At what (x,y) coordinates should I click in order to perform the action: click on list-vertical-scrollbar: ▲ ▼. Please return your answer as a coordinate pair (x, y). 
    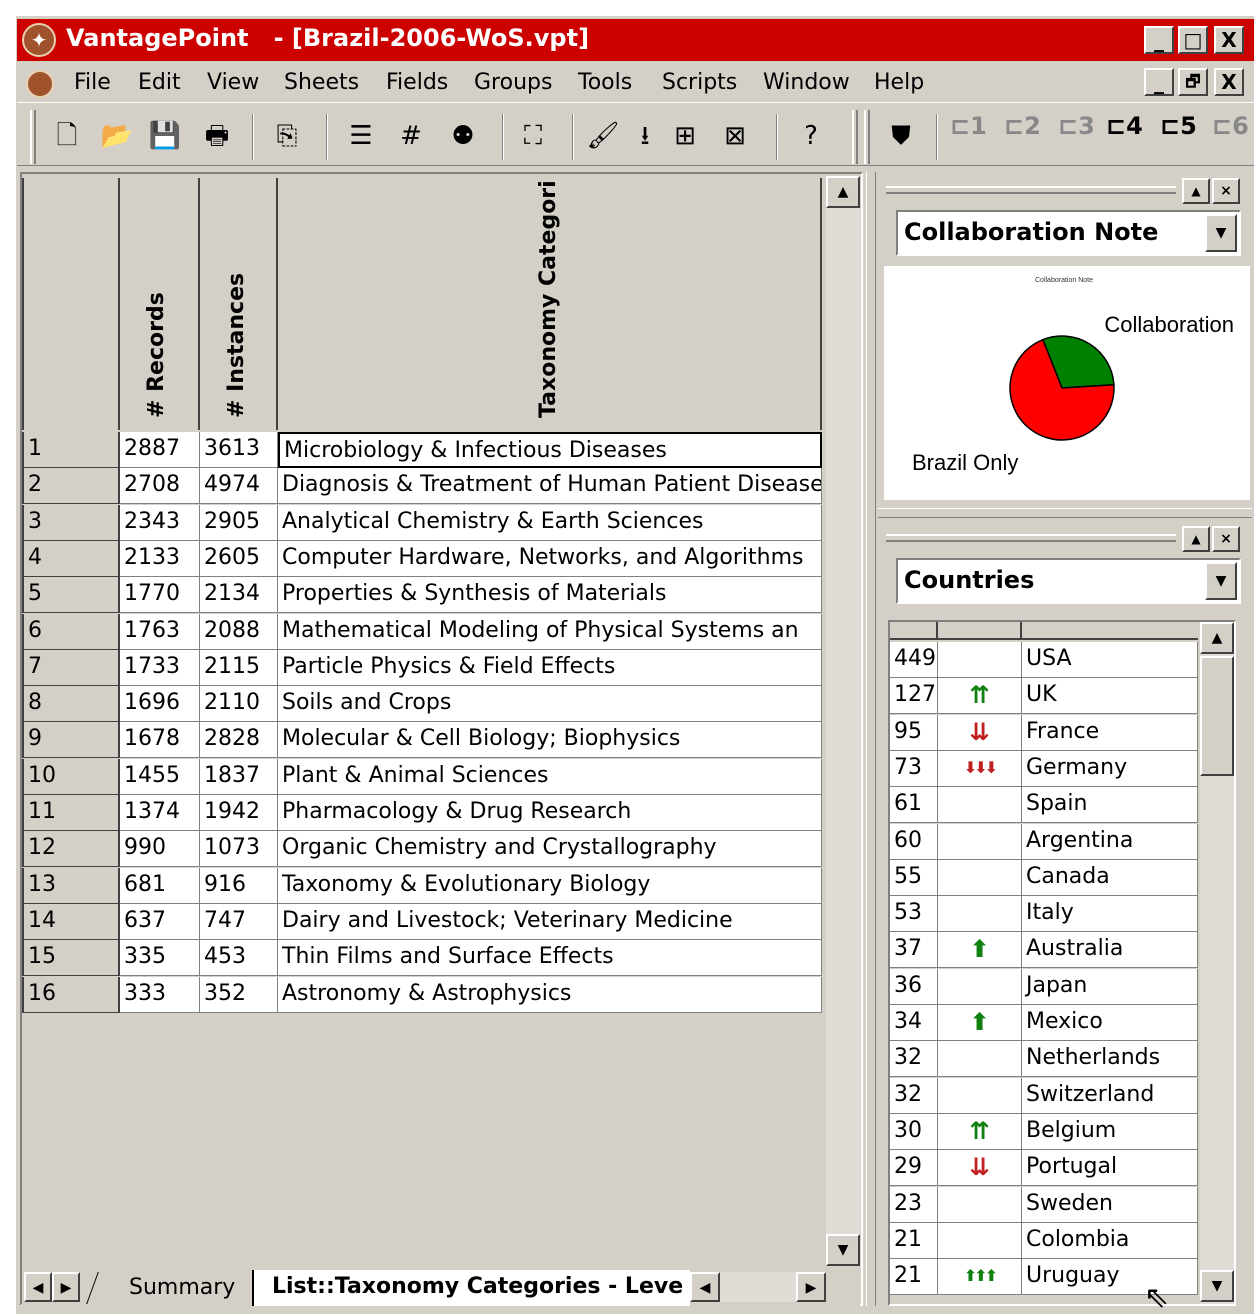
    Looking at the image, I should click on (843, 721).